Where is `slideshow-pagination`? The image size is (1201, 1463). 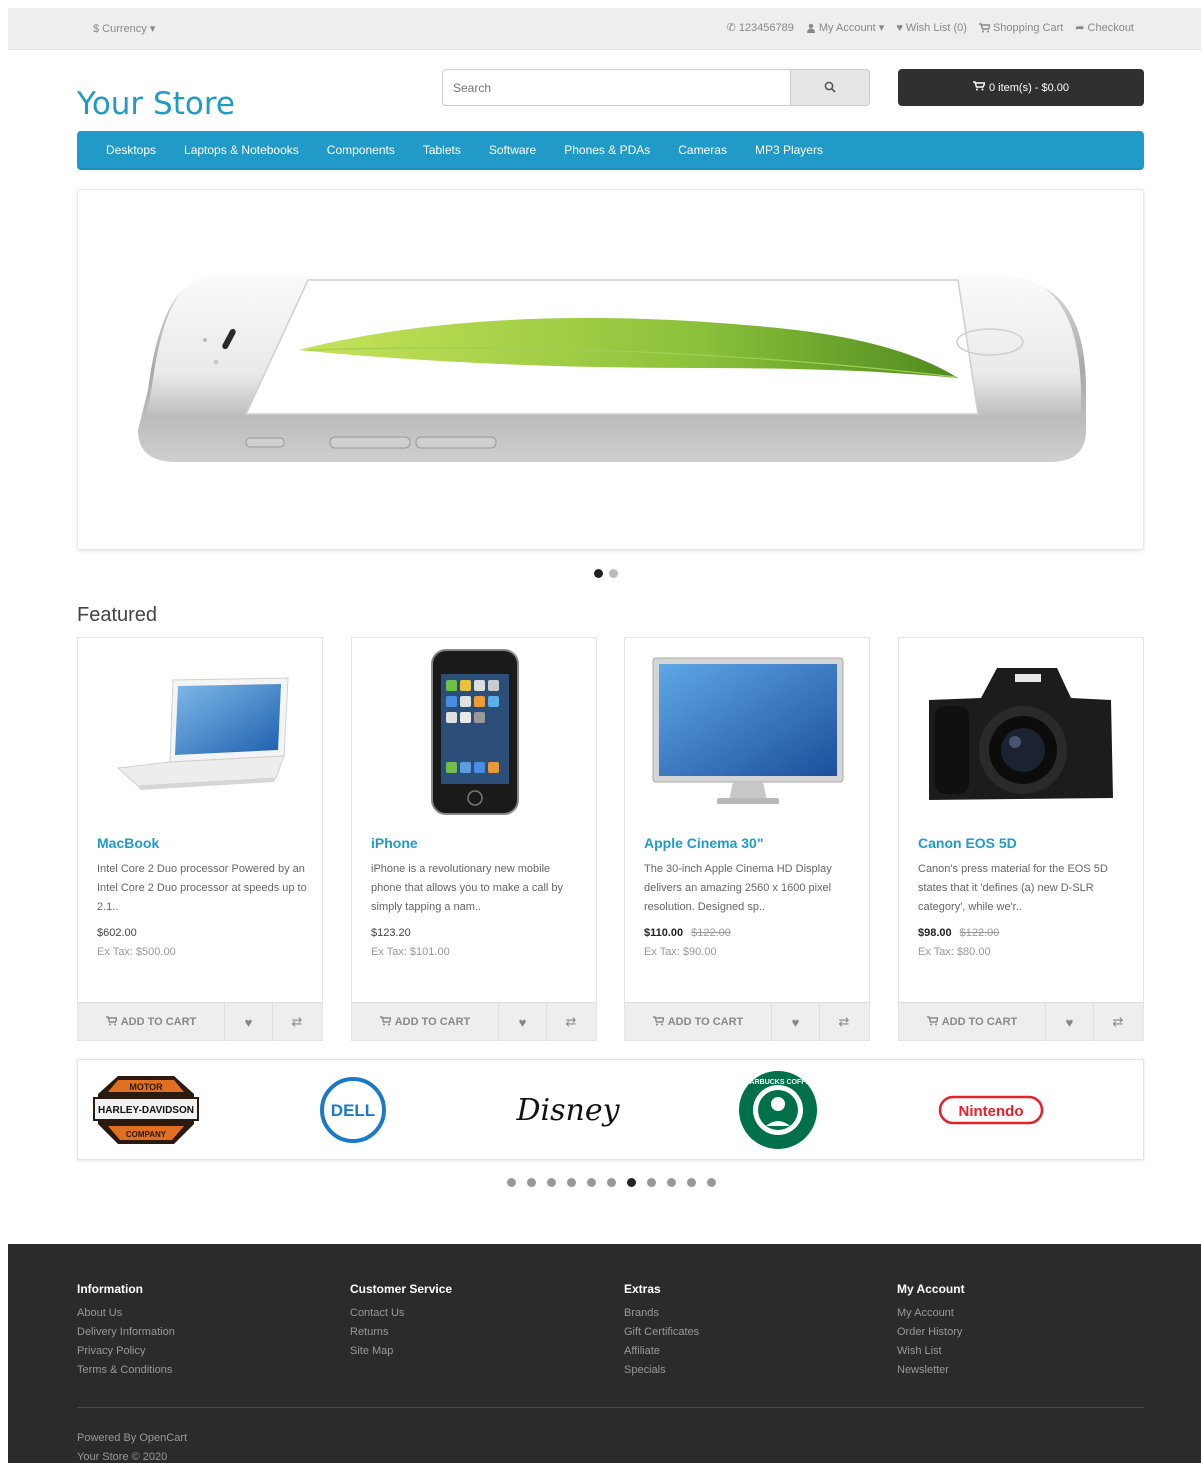 slideshow-pagination is located at coordinates (606, 573).